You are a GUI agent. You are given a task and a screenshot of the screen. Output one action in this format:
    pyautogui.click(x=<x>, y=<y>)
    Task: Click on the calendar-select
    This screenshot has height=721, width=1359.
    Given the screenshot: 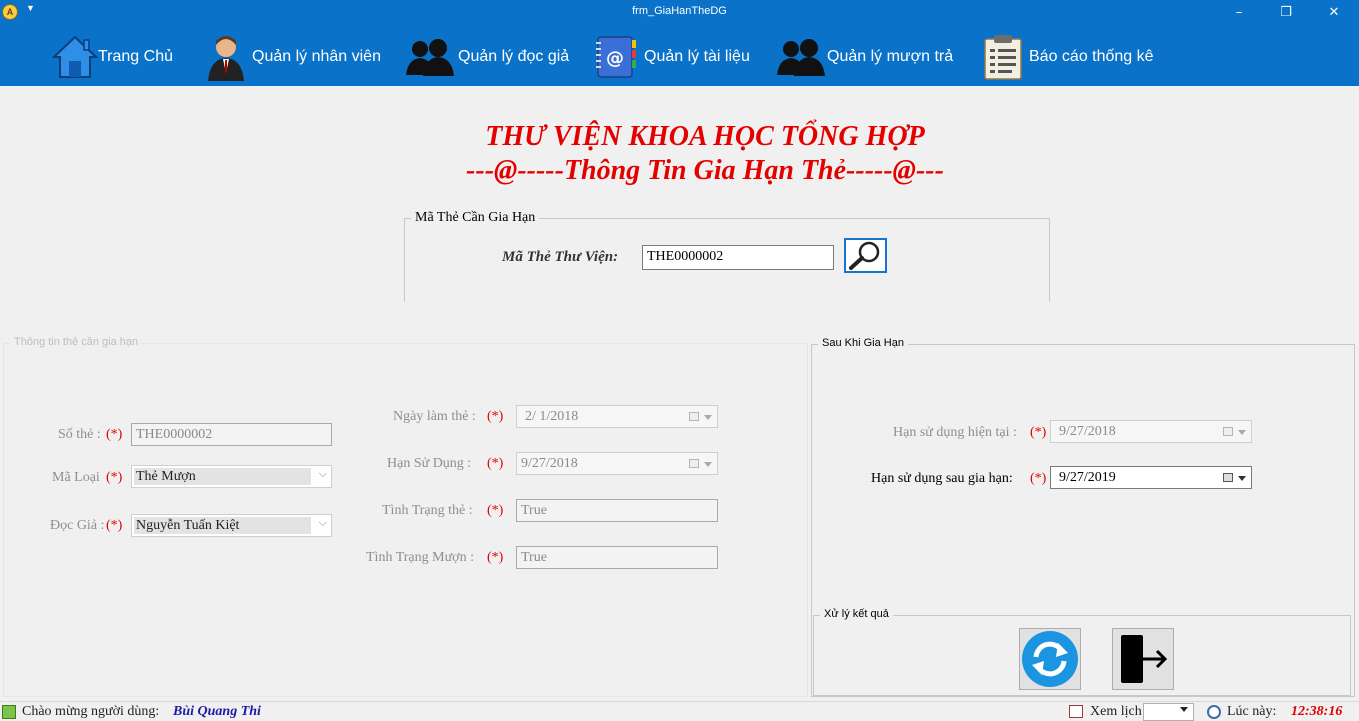 What is the action you would take?
    pyautogui.click(x=1168, y=712)
    